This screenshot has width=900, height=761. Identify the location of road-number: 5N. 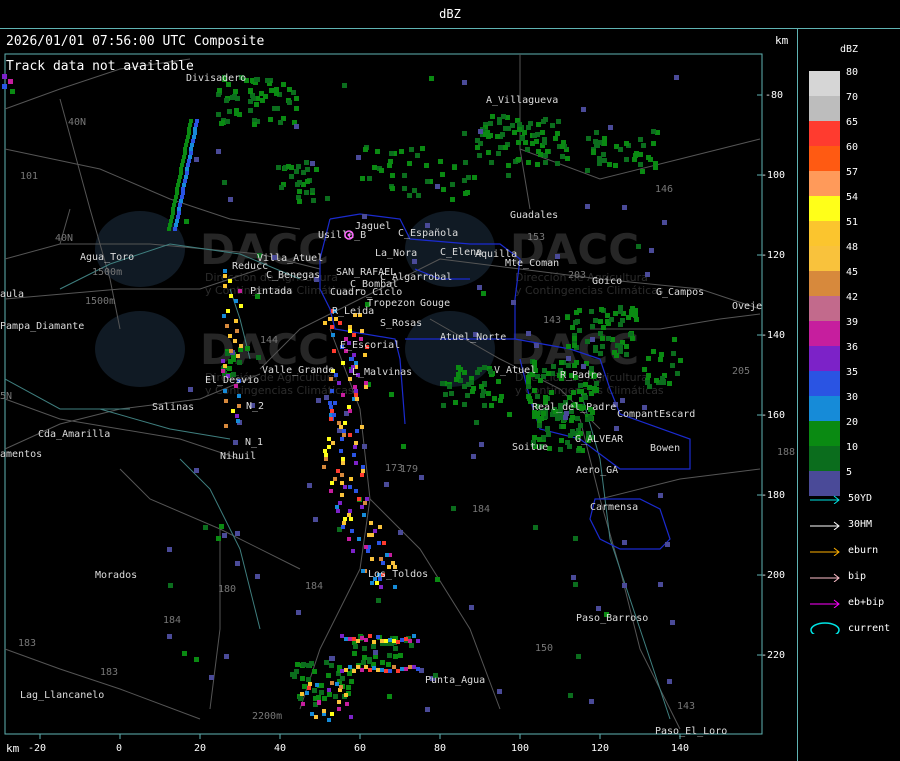
(6, 396).